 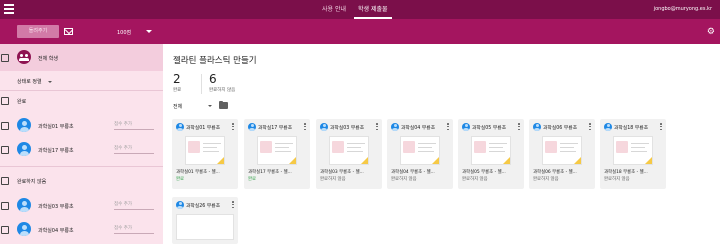 I want to click on student-name: 과학실17 무룡초, so click(x=56, y=150).